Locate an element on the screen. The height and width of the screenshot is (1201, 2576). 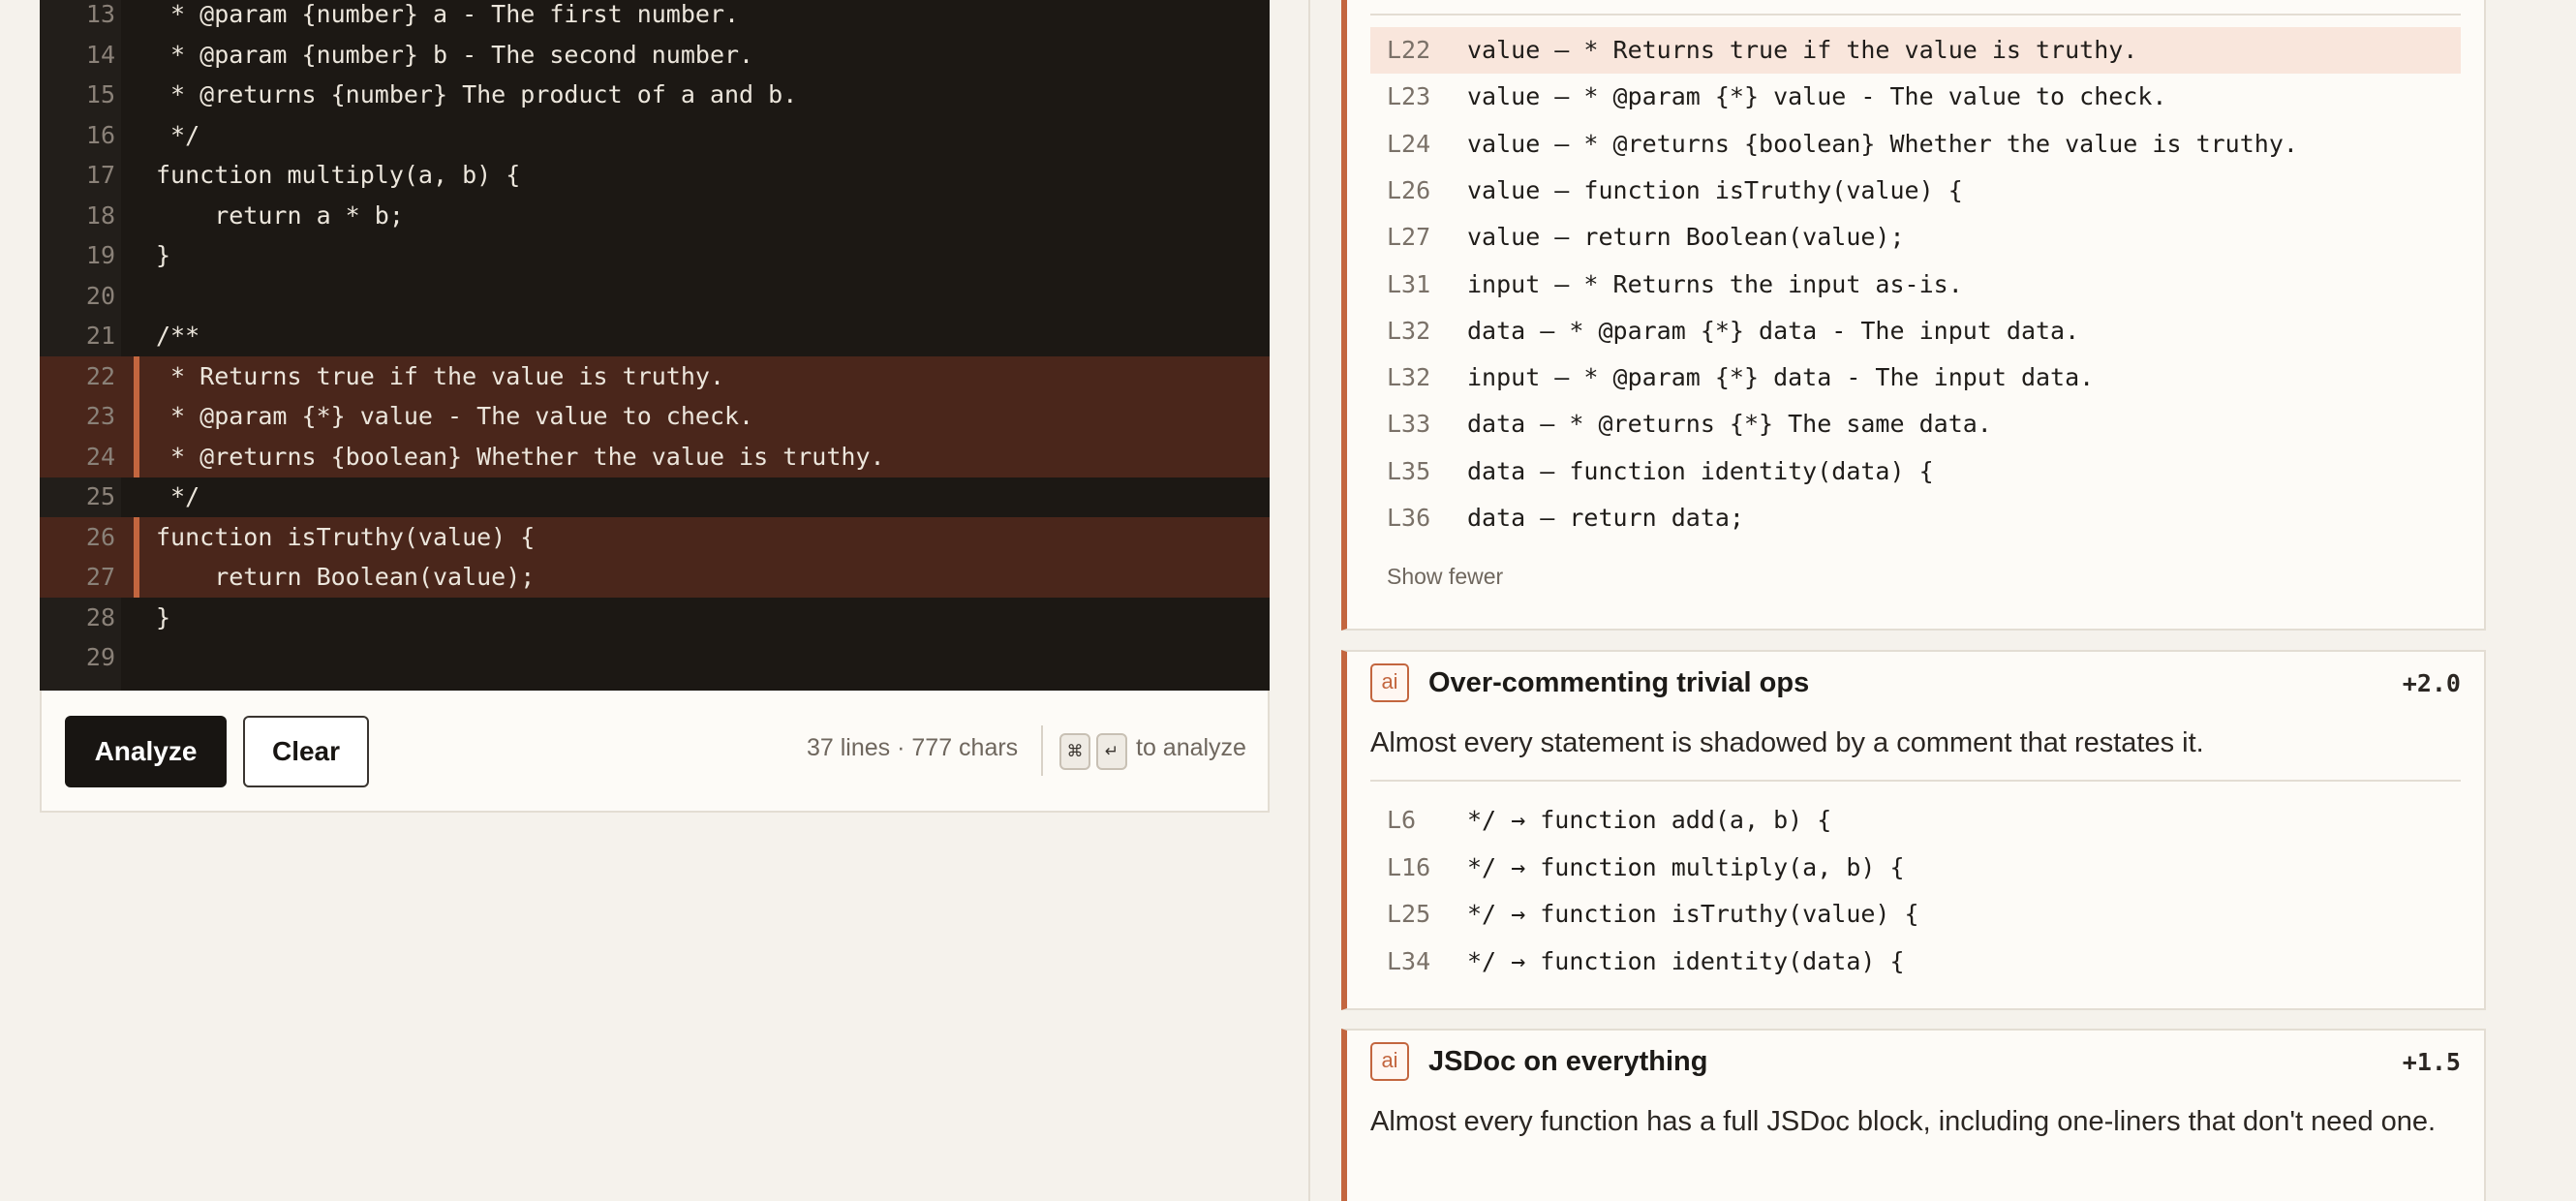
finding-snippet: input — * Returns the input as-is. is located at coordinates (1715, 283).